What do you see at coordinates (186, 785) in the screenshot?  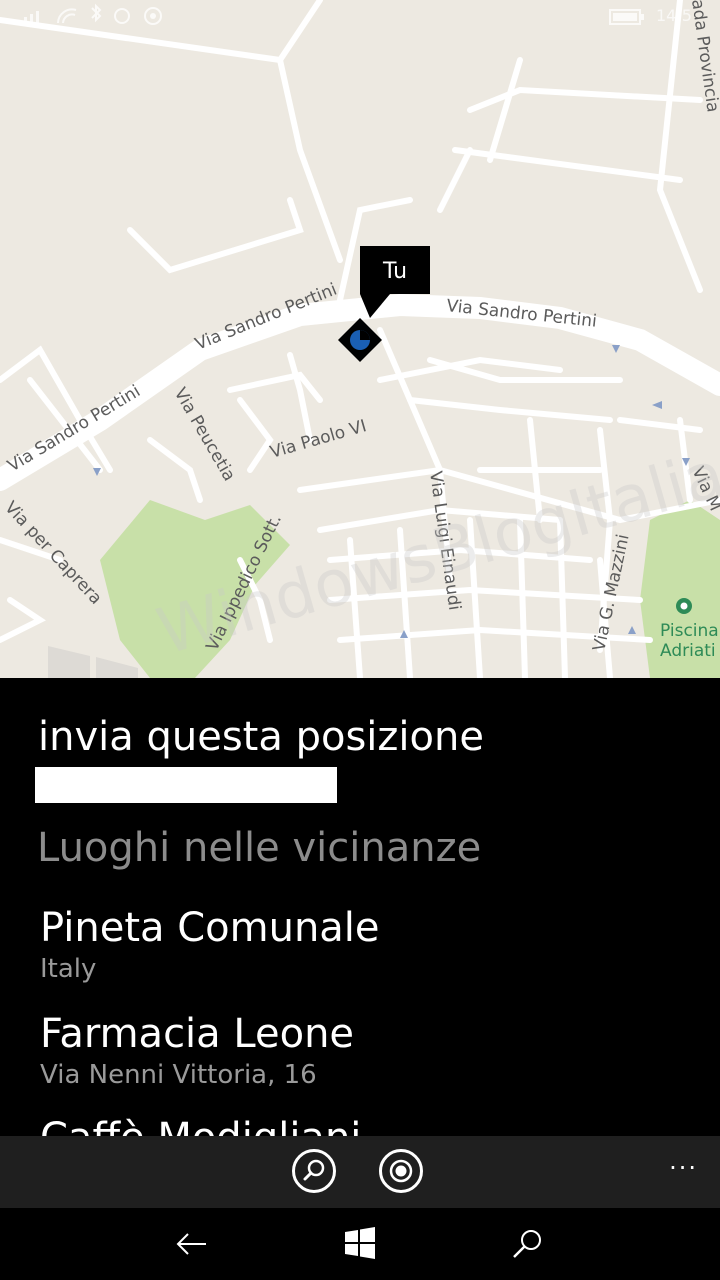 I see `location-name-field` at bounding box center [186, 785].